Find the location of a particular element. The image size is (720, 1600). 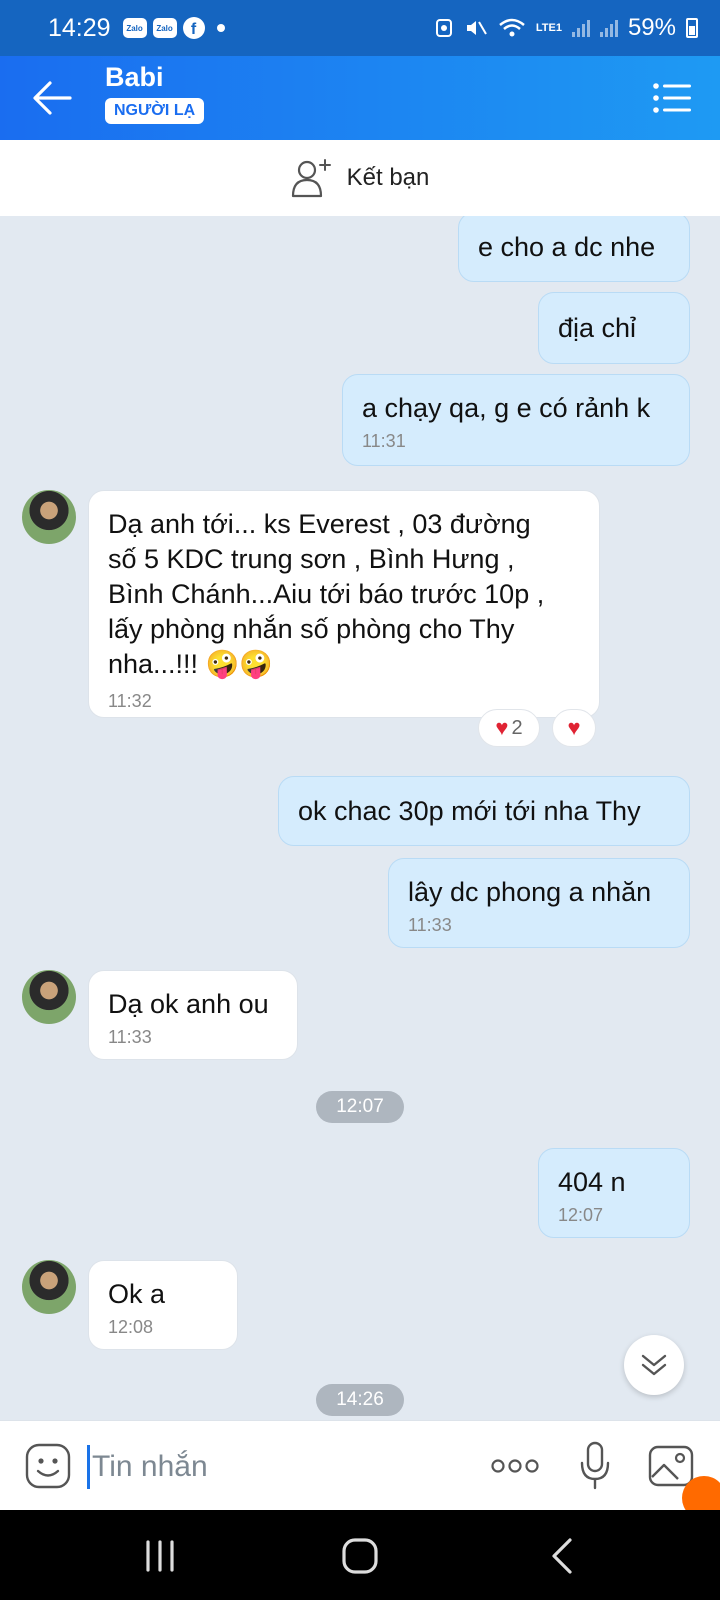

composer-bar is located at coordinates (360, 1470).